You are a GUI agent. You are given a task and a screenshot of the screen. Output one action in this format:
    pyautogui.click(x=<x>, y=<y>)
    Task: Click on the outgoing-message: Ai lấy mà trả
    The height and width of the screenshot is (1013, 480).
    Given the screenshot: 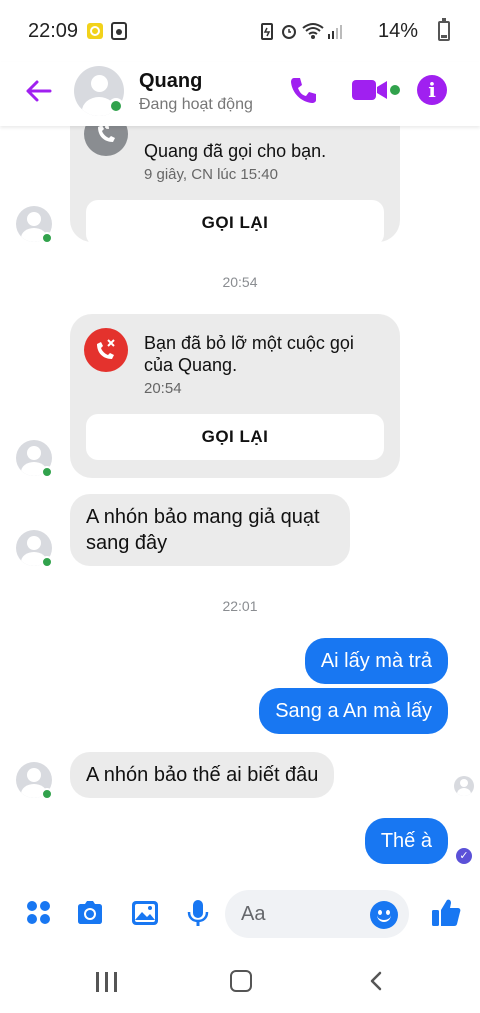 What is the action you would take?
    pyautogui.click(x=376, y=661)
    